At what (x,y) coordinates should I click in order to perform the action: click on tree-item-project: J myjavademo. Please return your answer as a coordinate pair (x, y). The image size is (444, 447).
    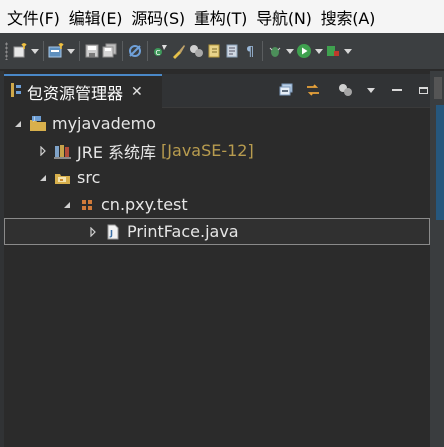
    Looking at the image, I should click on (217, 123).